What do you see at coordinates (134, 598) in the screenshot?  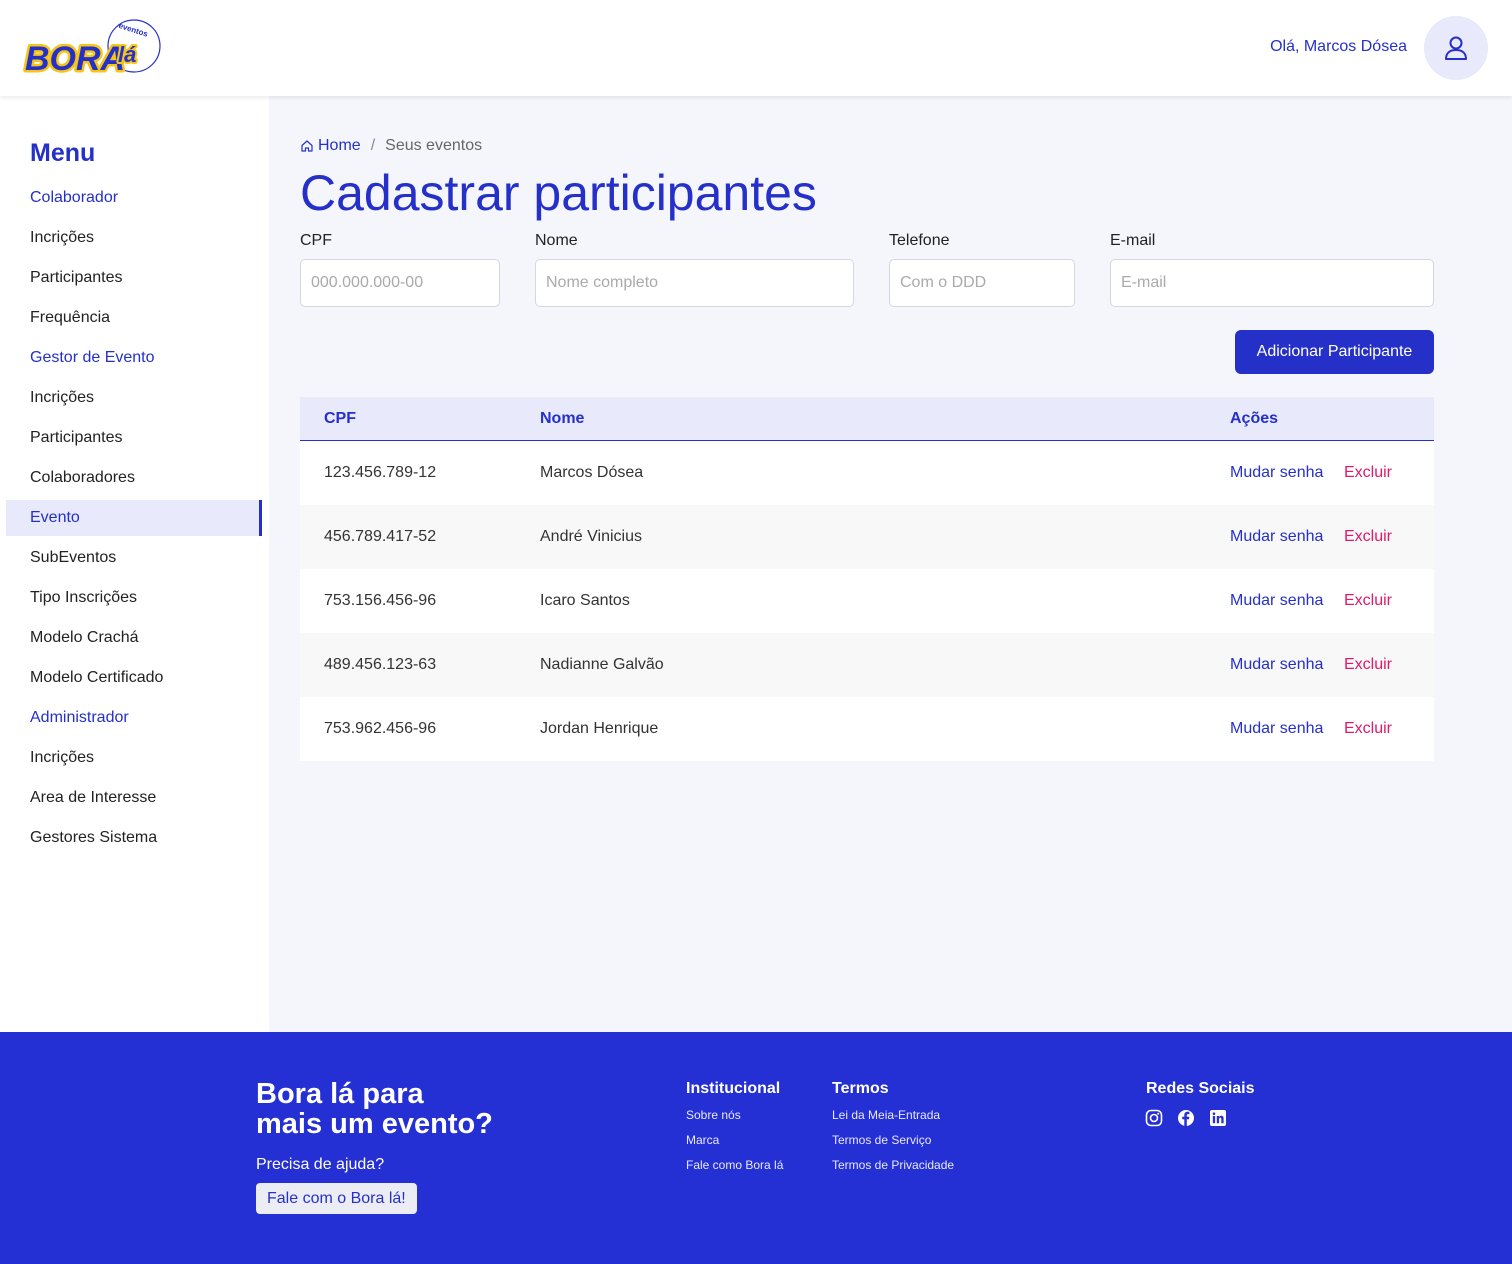 I see `sidebar-item-tipo-inscricoes: Tipo Inscrições` at bounding box center [134, 598].